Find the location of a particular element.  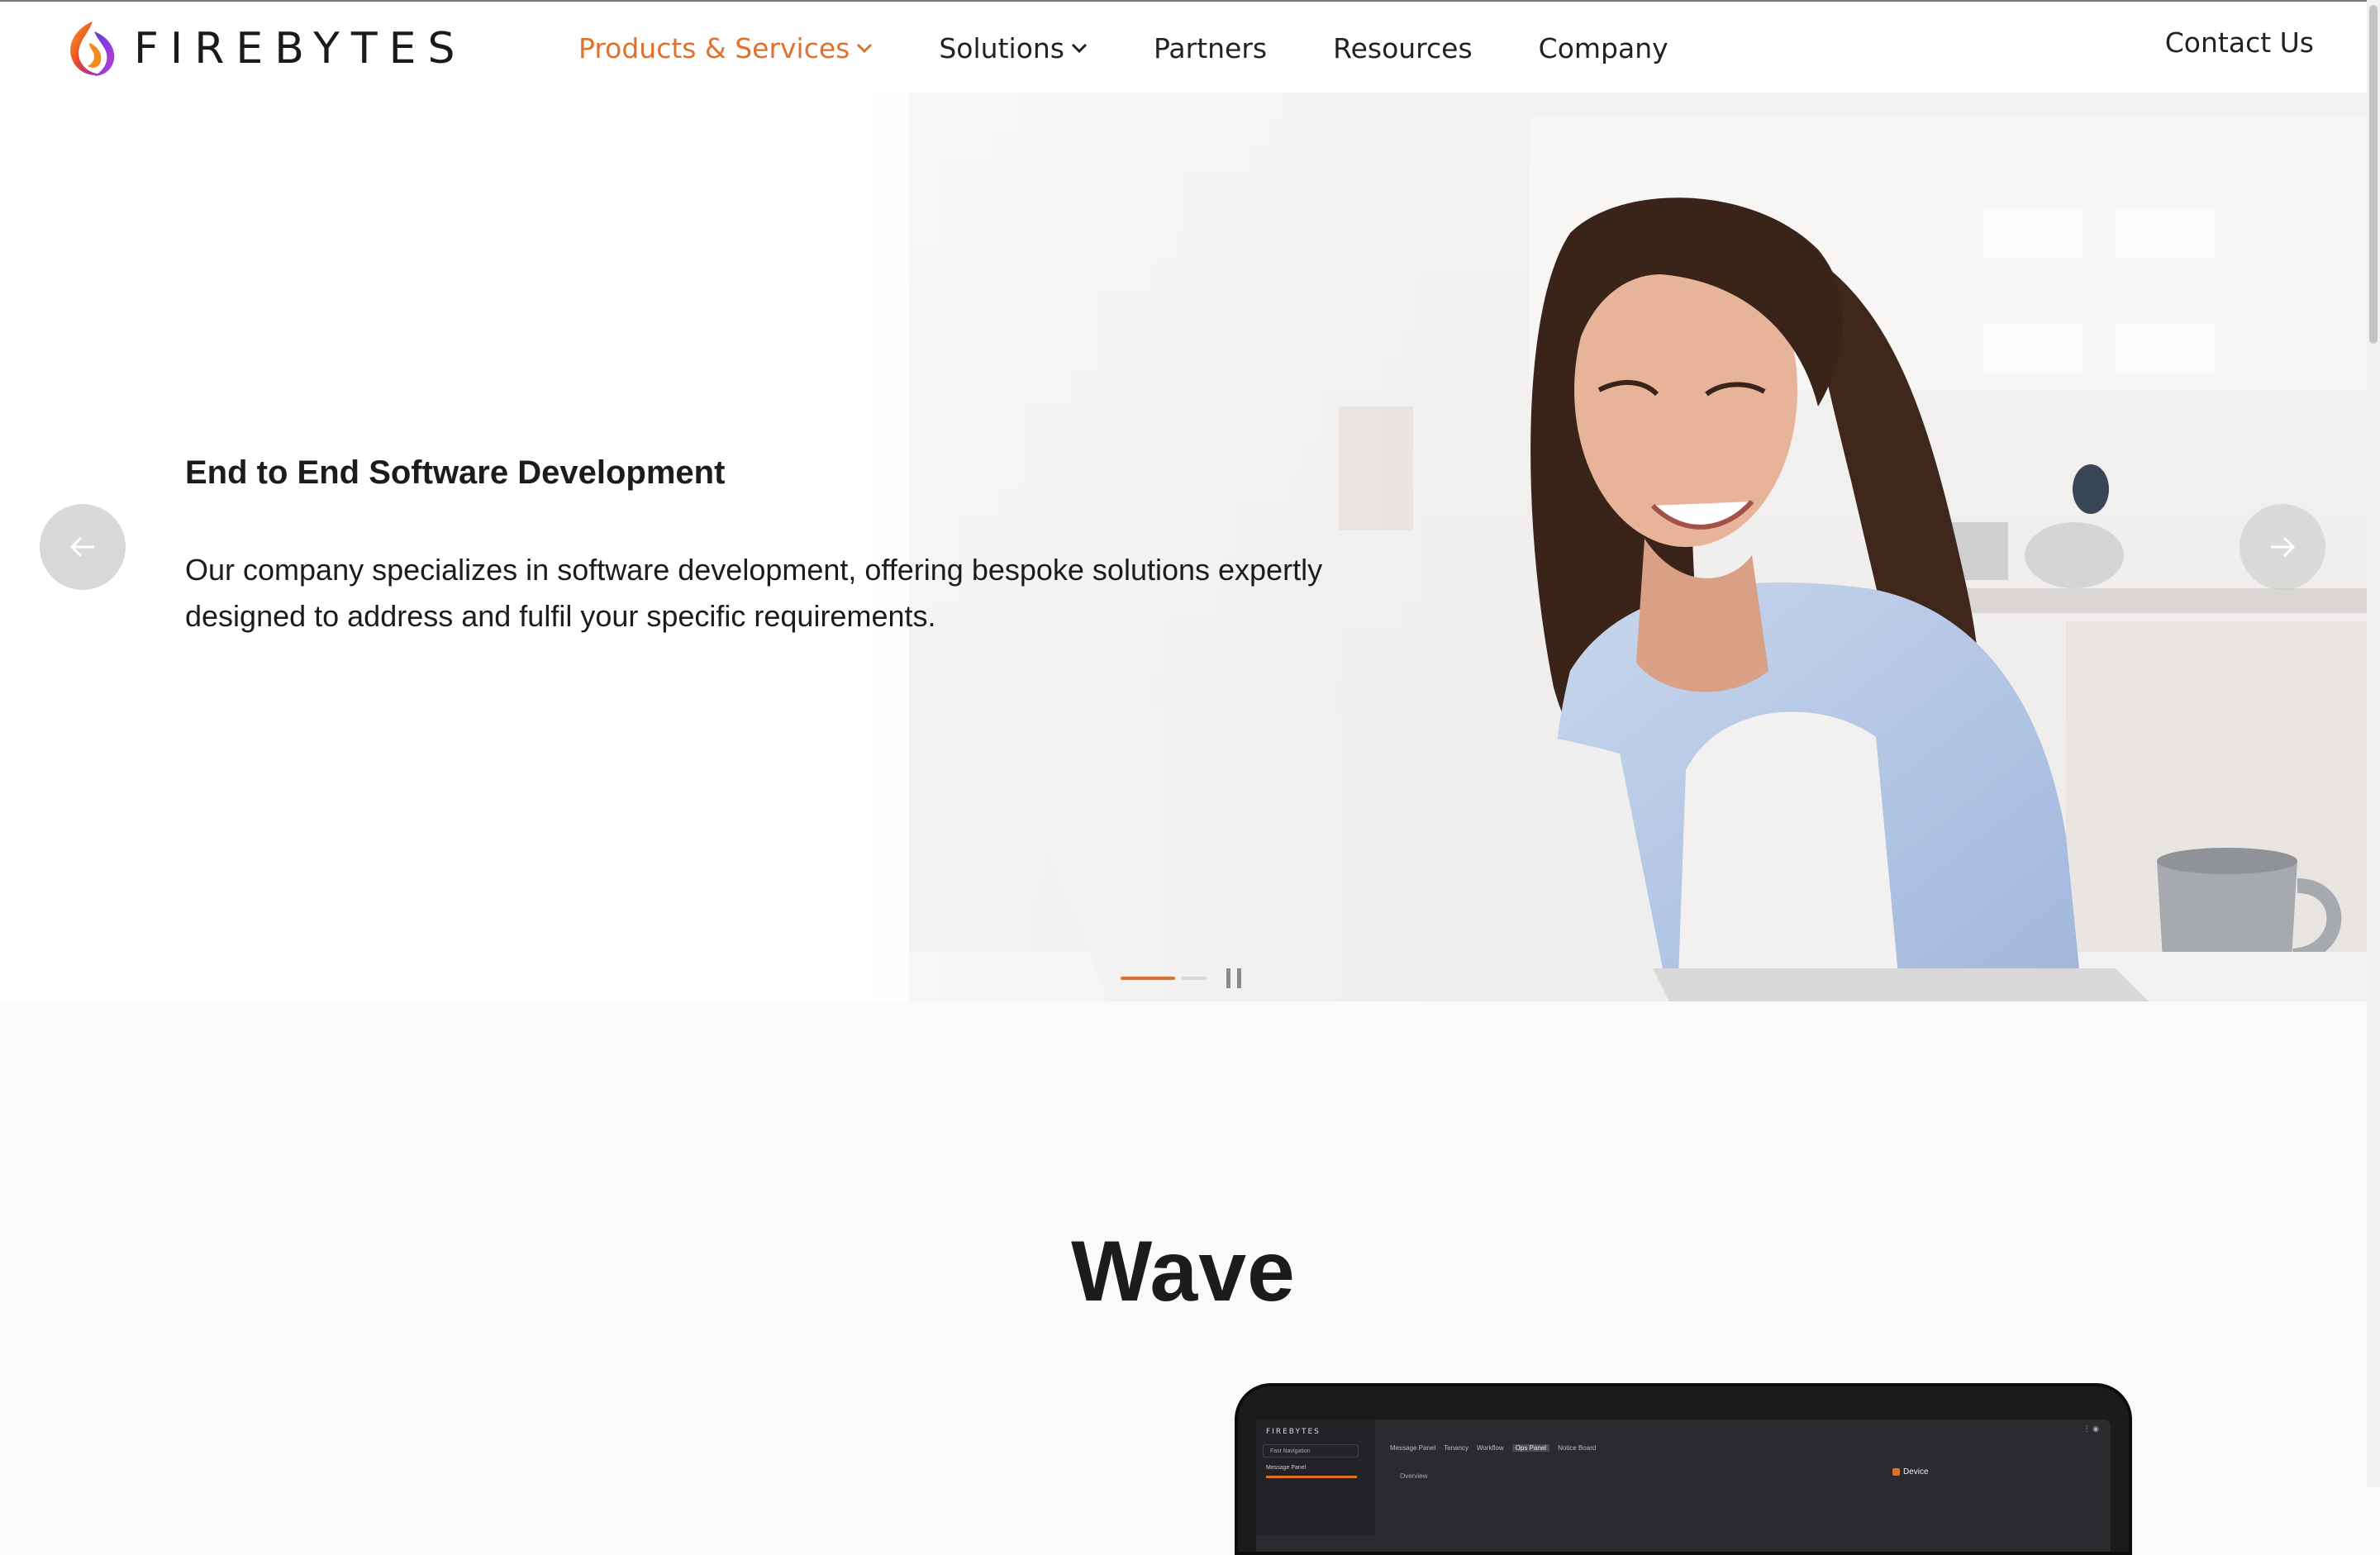

carousel-indicators is located at coordinates (1181, 978).